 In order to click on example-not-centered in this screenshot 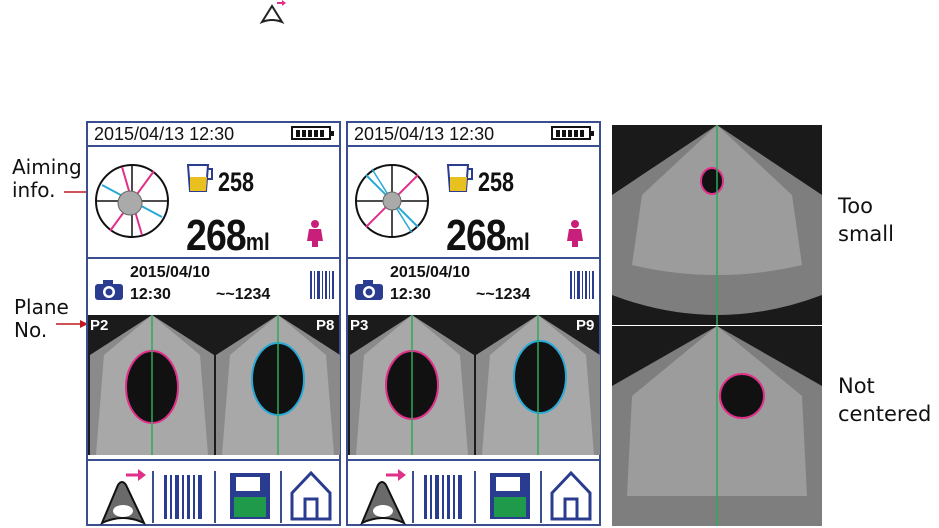, I will do `click(717, 426)`.